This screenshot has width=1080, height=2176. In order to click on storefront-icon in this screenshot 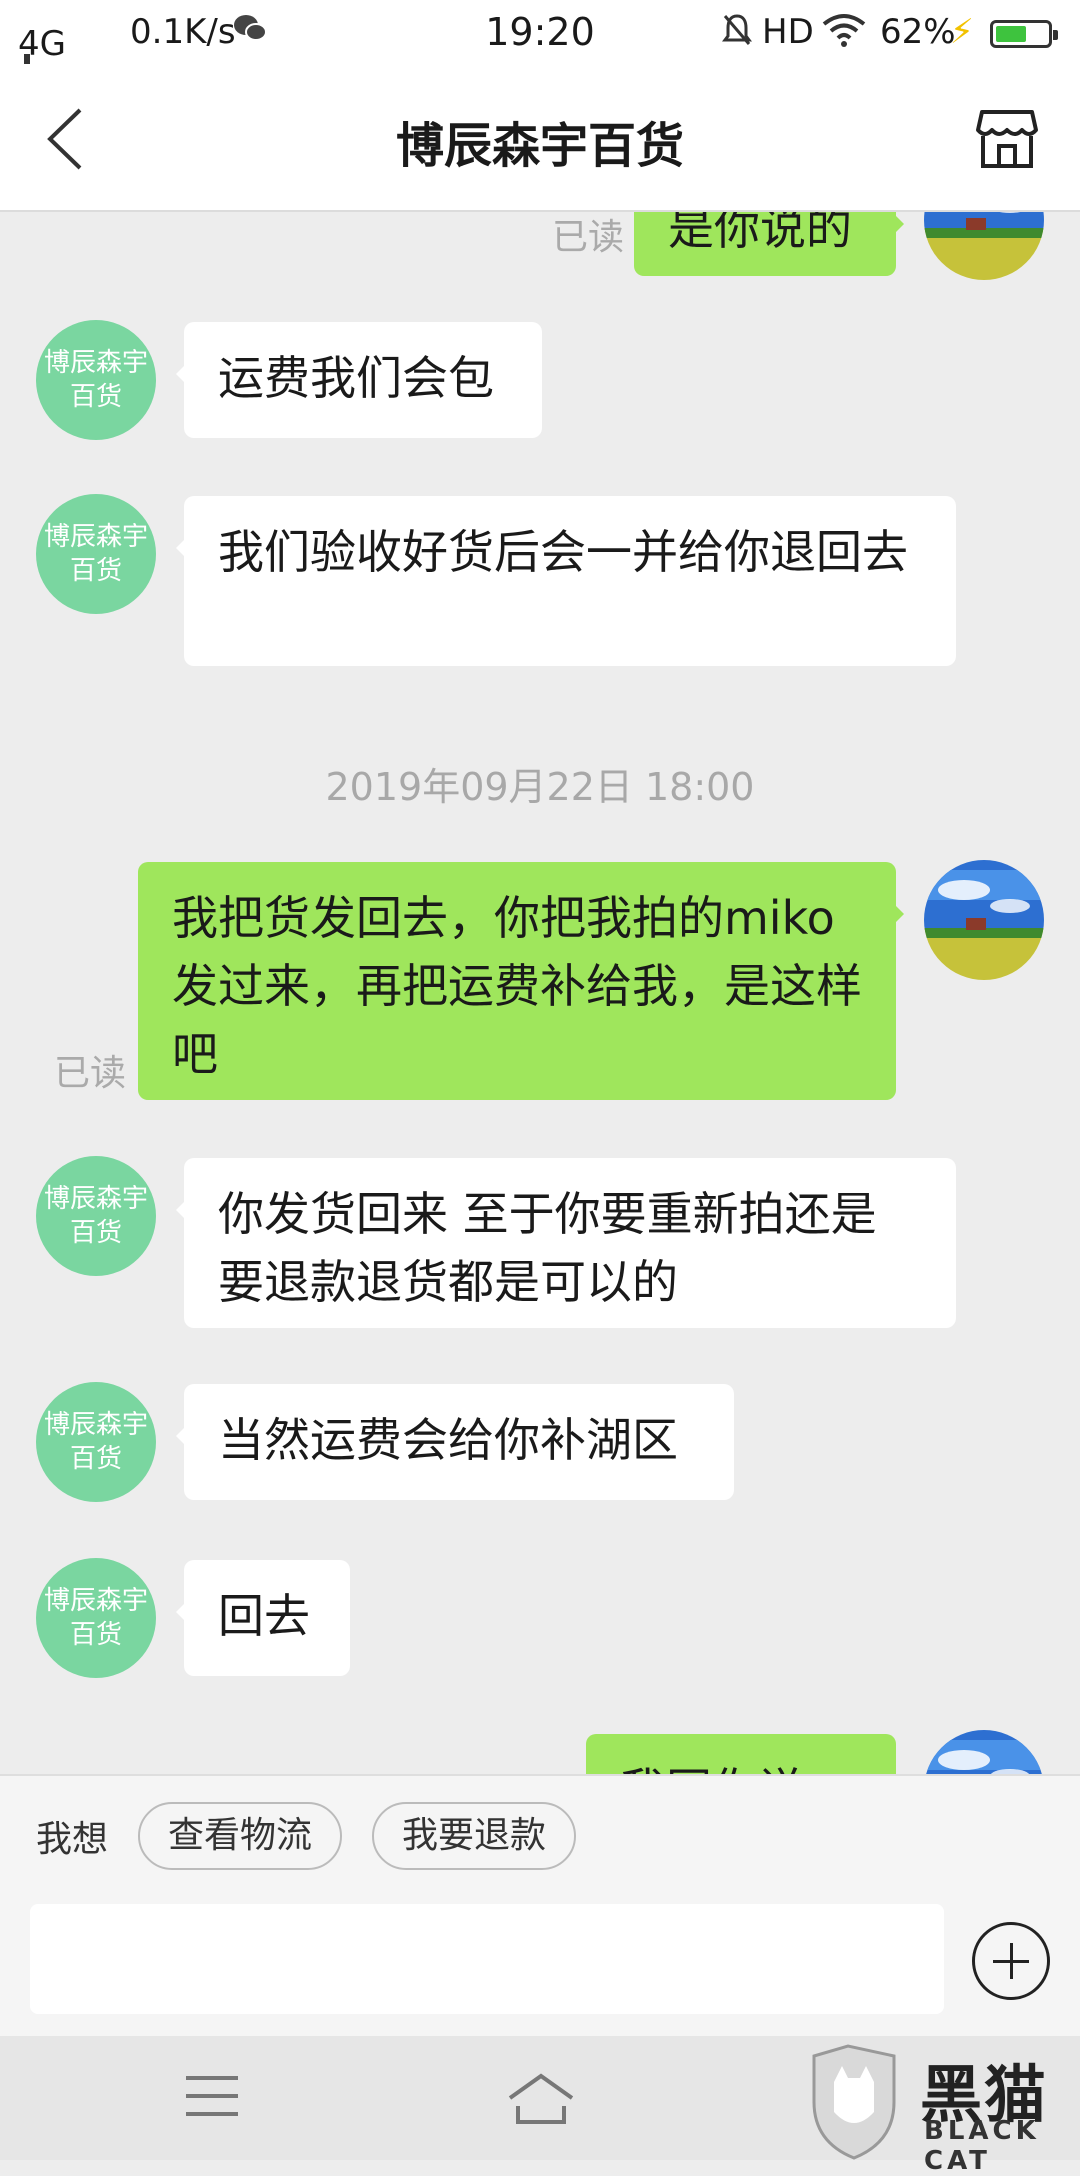, I will do `click(1007, 139)`.